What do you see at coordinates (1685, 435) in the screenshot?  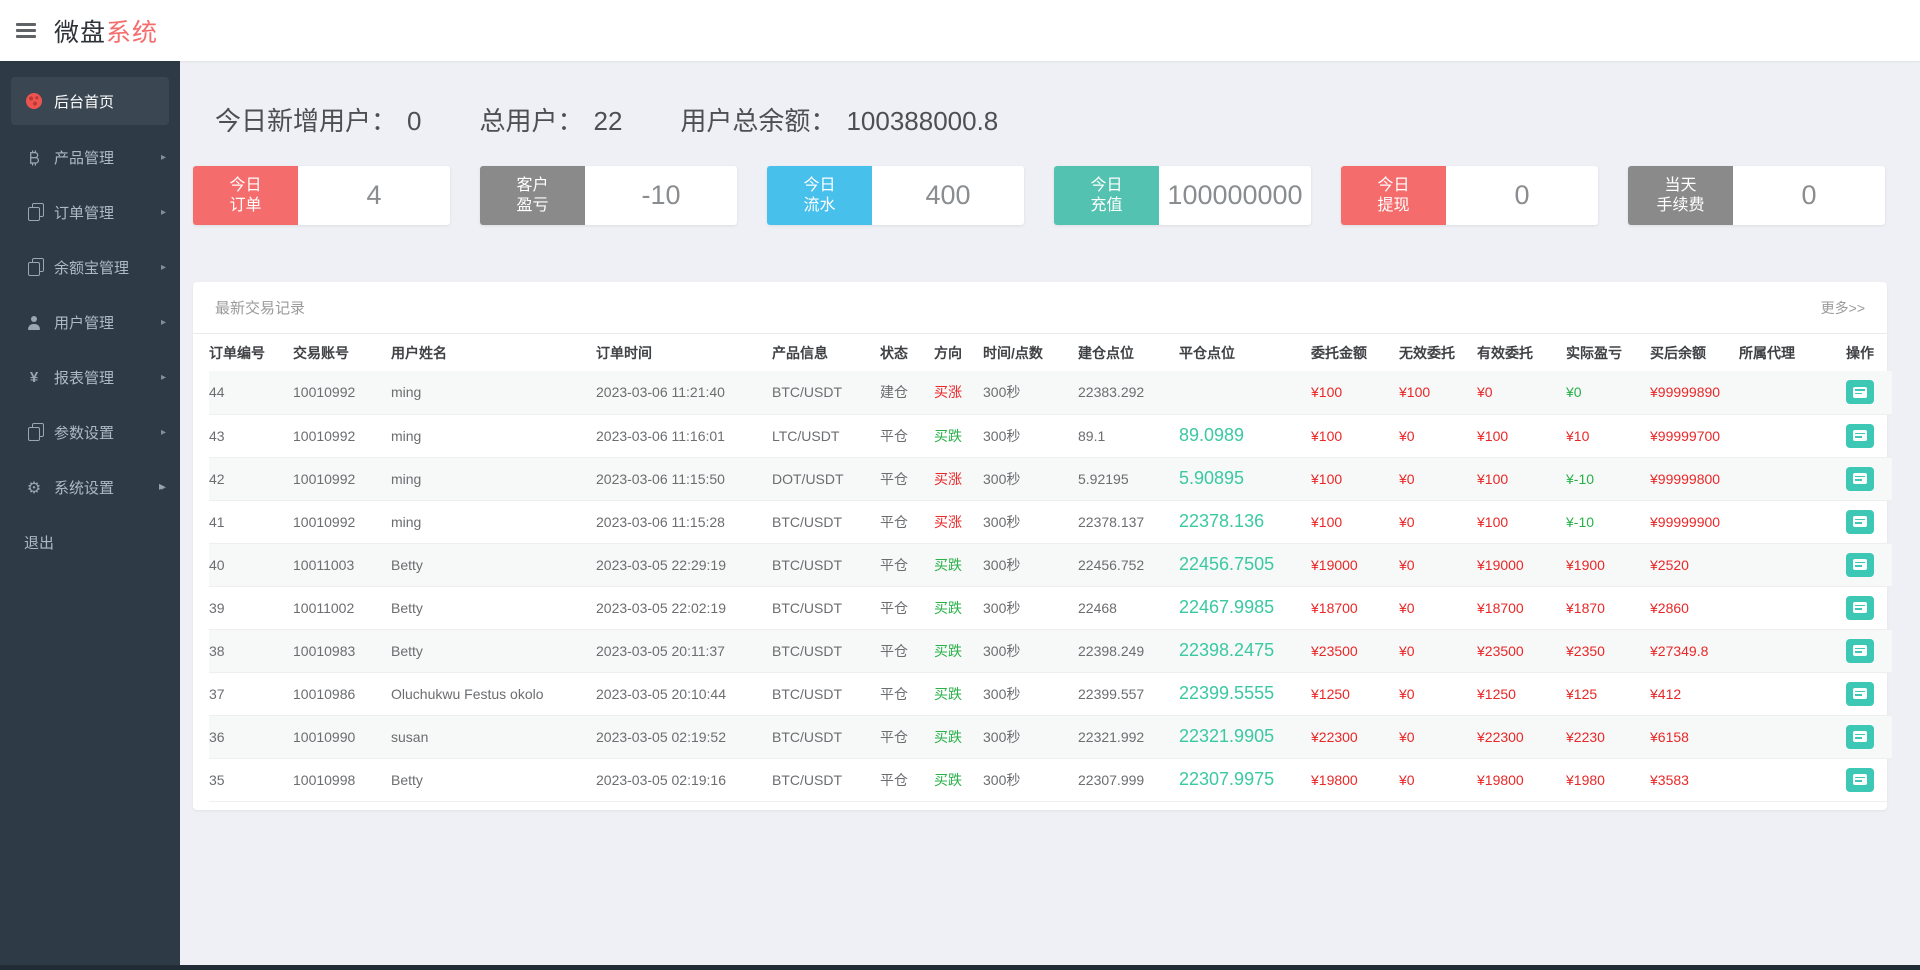 I see `cell-balance-after: ¥99999700` at bounding box center [1685, 435].